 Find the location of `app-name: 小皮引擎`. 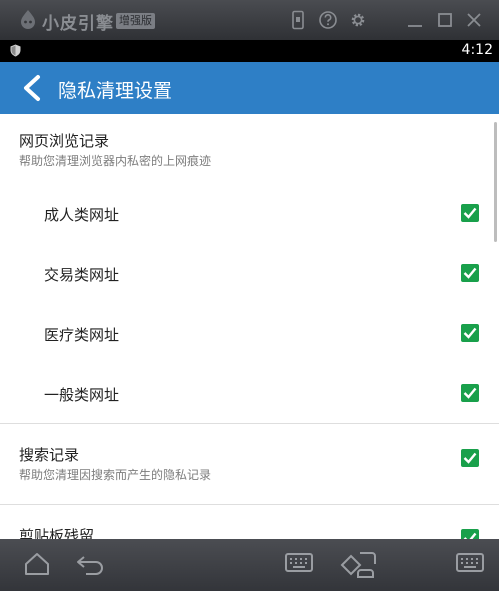

app-name: 小皮引擎 is located at coordinates (78, 24).